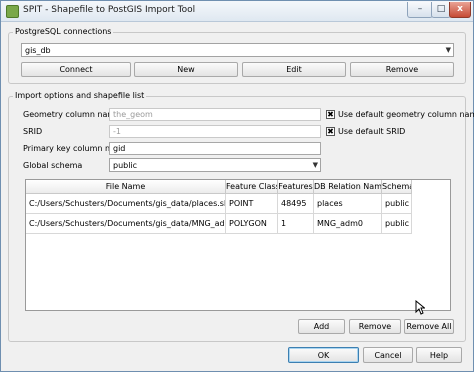 This screenshot has height=372, width=474. What do you see at coordinates (252, 187) in the screenshot?
I see `column-header-feature-class: Feature Class` at bounding box center [252, 187].